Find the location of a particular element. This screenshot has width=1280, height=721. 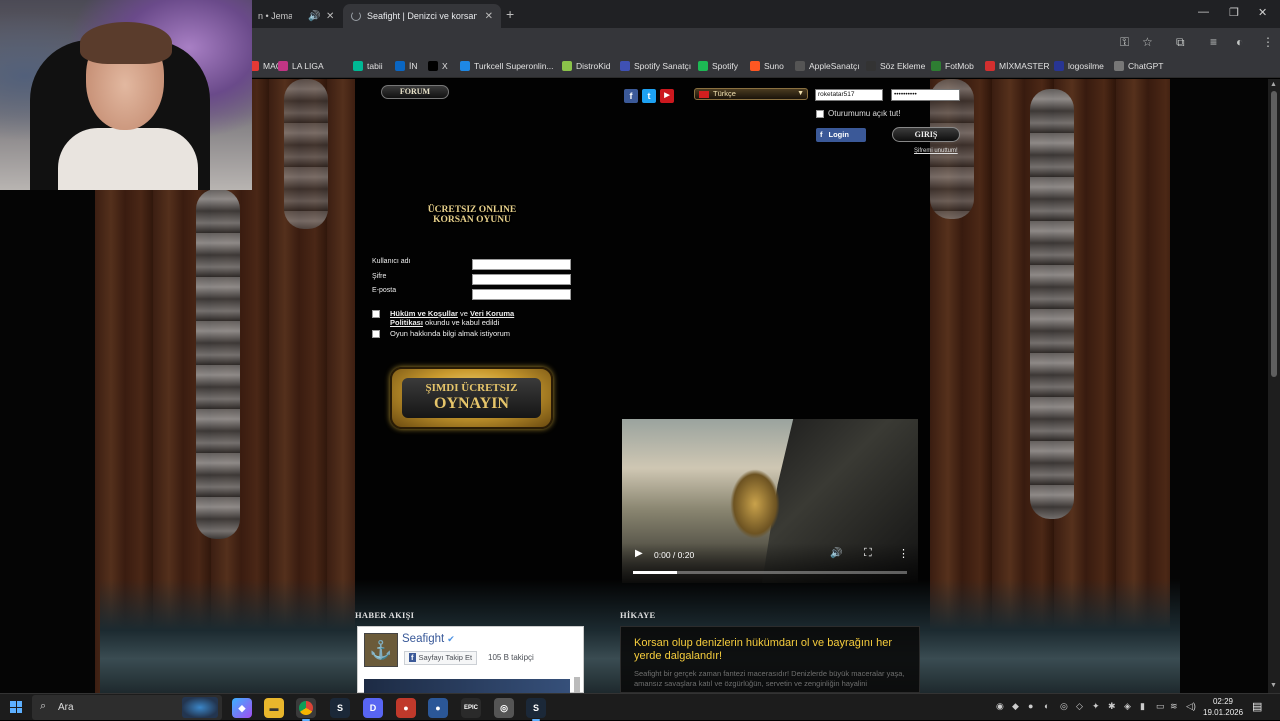

scrollbar-thumb is located at coordinates (1274, 234).